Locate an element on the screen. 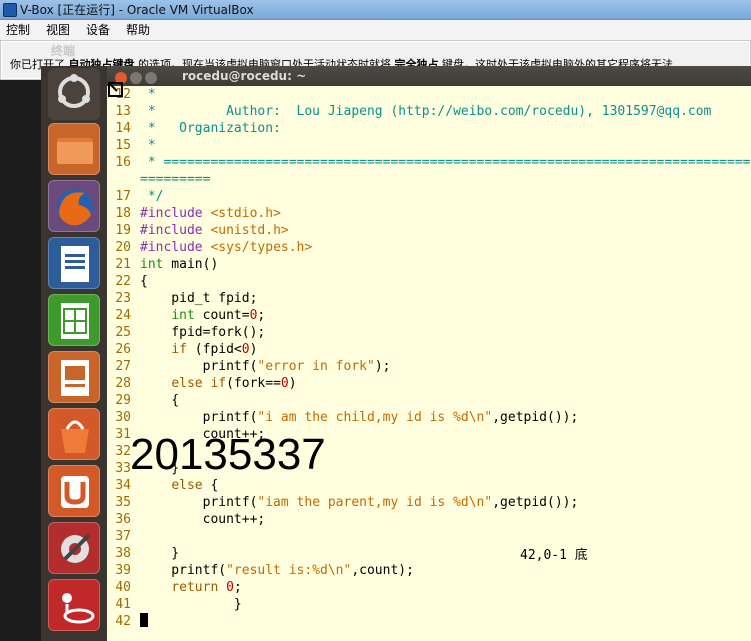 The width and height of the screenshot is (751, 641). line-number: 36 is located at coordinates (123, 519).